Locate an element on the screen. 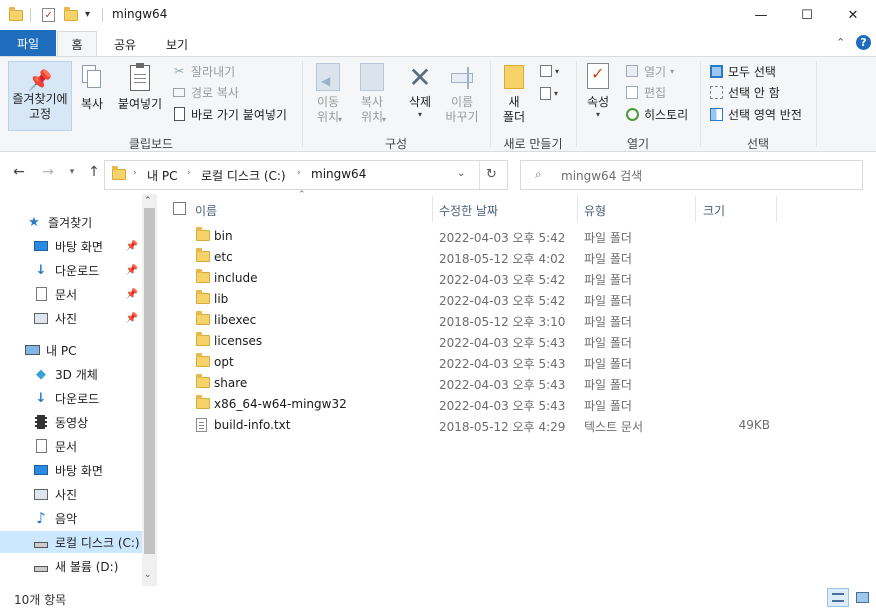 The height and width of the screenshot is (610, 876). pictures-icon is located at coordinates (41, 494).